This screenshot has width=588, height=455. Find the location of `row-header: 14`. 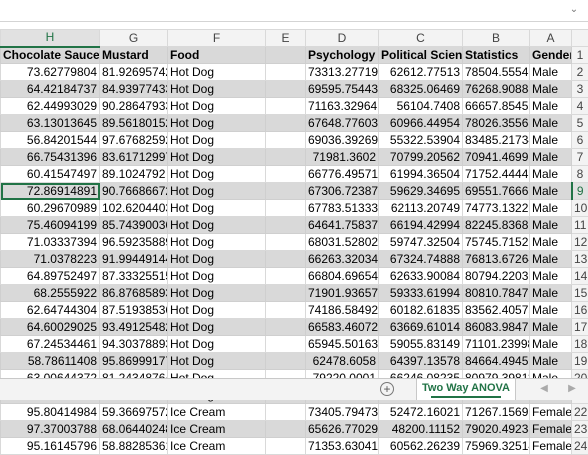

row-header: 14 is located at coordinates (580, 276).